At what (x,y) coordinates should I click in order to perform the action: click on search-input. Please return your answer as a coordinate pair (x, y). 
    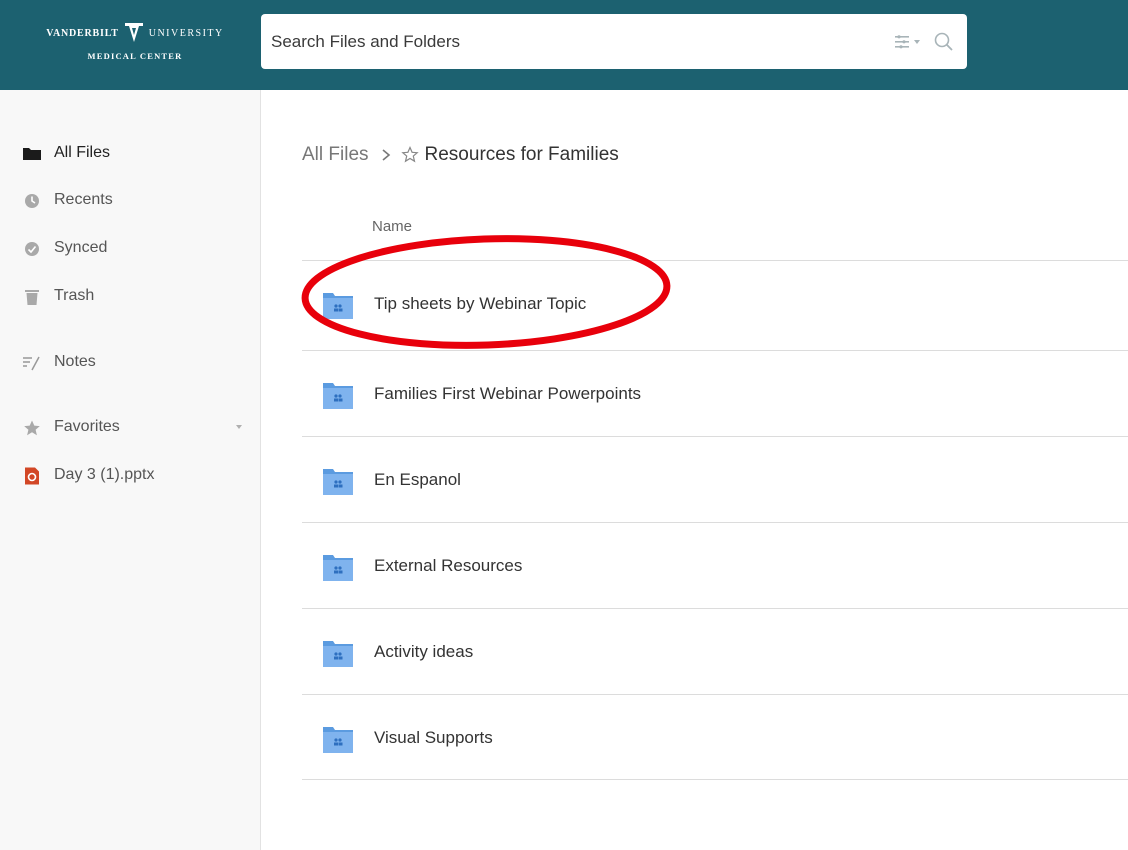
    Looking at the image, I should click on (571, 41).